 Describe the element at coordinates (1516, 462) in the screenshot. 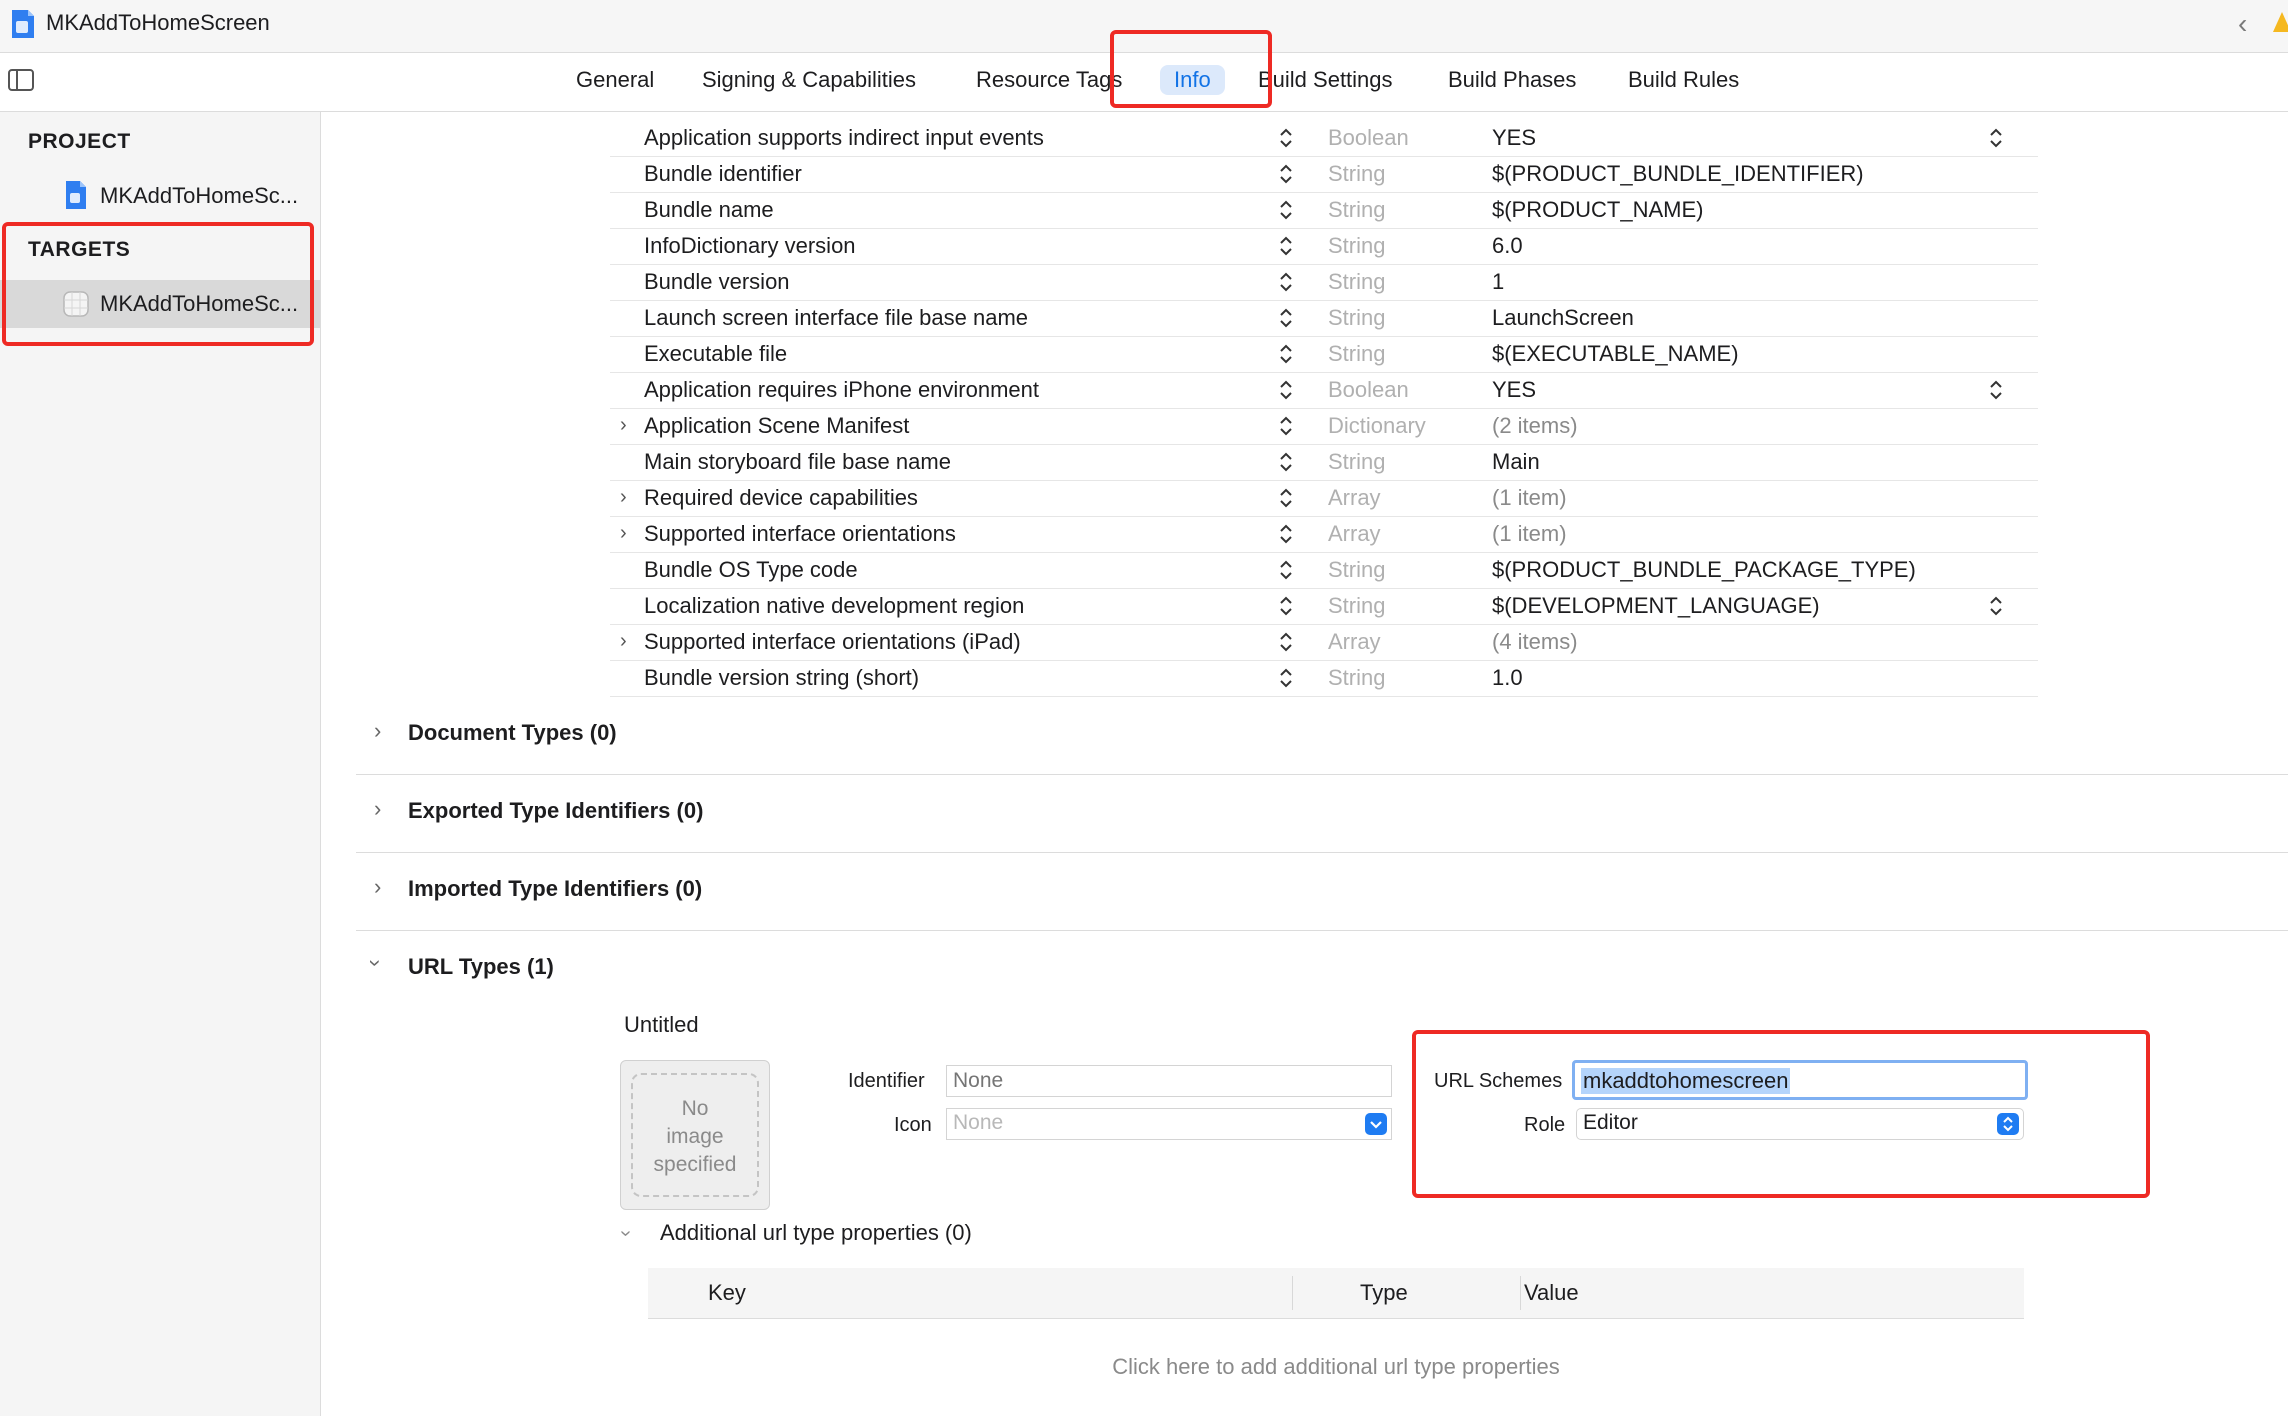

I see `plist-value: Main` at that location.